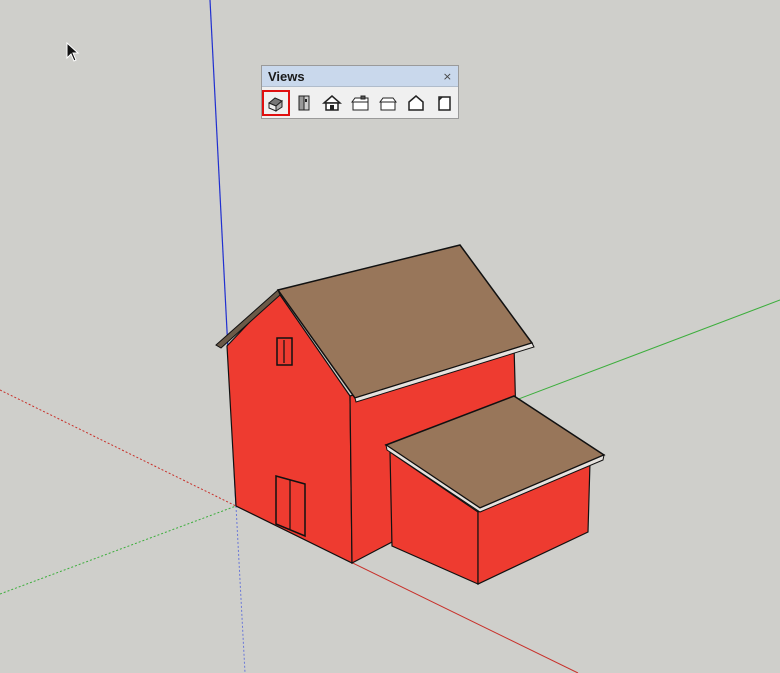 The width and height of the screenshot is (780, 673). I want to click on front-house-icon, so click(332, 103).